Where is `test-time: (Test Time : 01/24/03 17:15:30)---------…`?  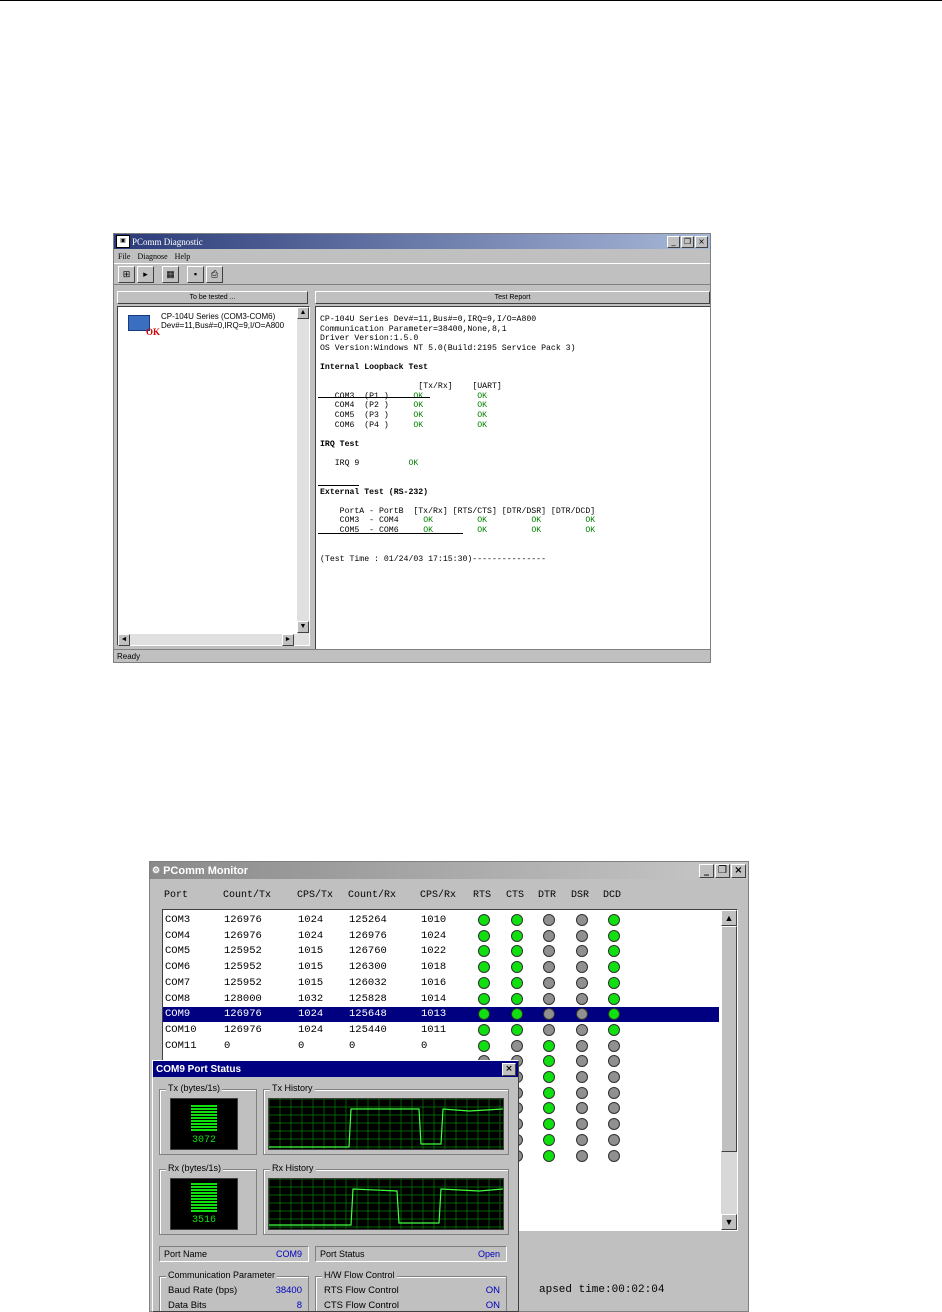 test-time: (Test Time : 01/24/03 17:15:30)---------… is located at coordinates (433, 559).